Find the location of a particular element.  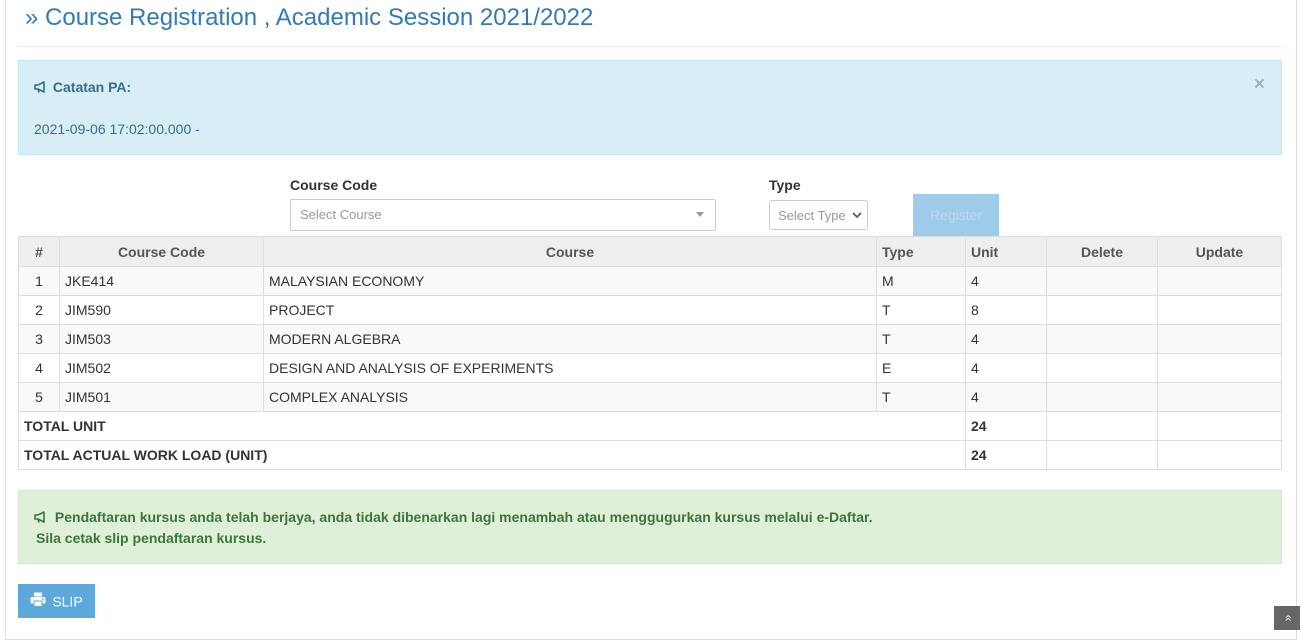

table-row: 2 JIM590 PROJECT T 8 is located at coordinates (650, 310).